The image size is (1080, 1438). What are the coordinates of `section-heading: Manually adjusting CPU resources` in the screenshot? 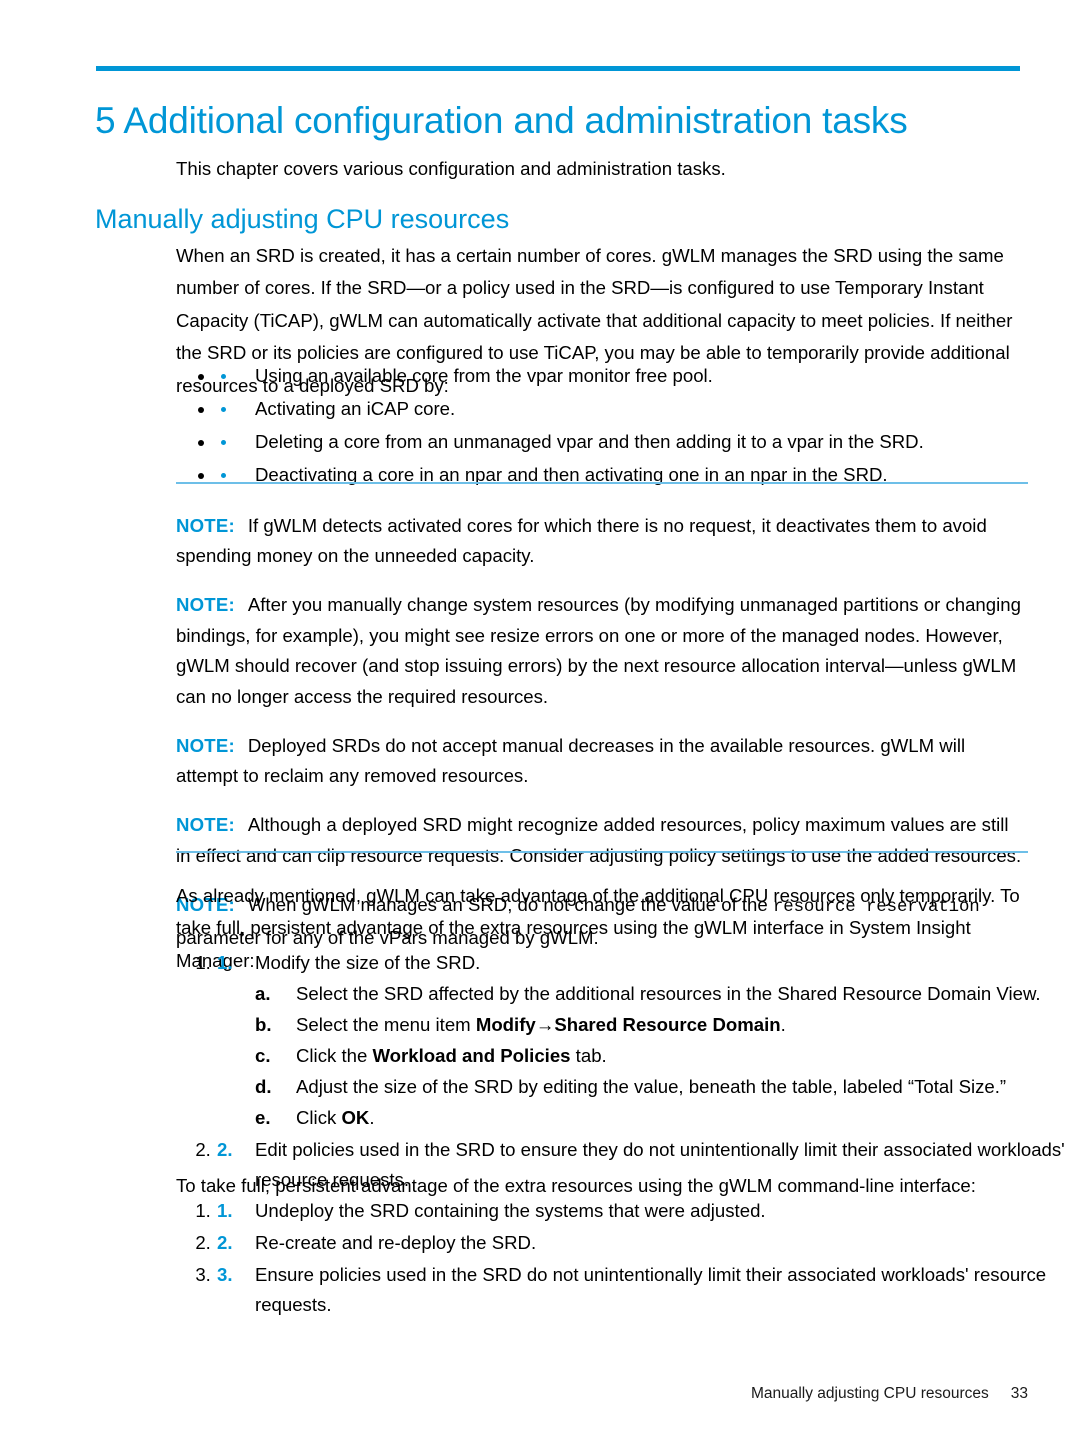 It's located at (302, 219).